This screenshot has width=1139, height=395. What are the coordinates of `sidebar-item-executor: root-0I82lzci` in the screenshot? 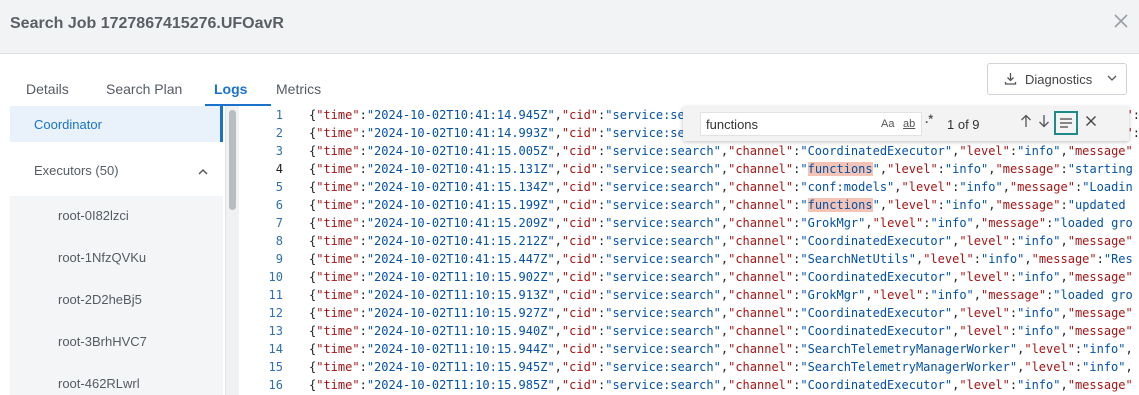 It's located at (93, 215).